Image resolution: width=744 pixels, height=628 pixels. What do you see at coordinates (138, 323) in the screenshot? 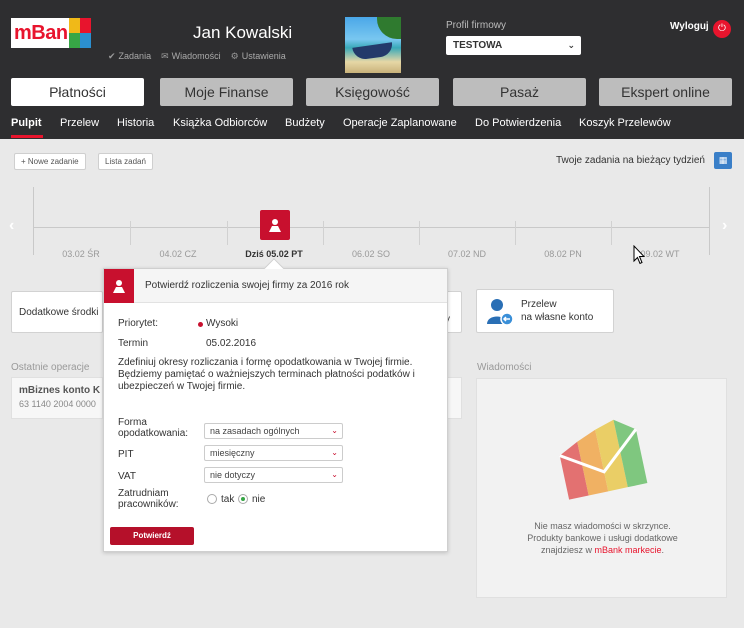
I see `priority-label: Priorytet:` at bounding box center [138, 323].